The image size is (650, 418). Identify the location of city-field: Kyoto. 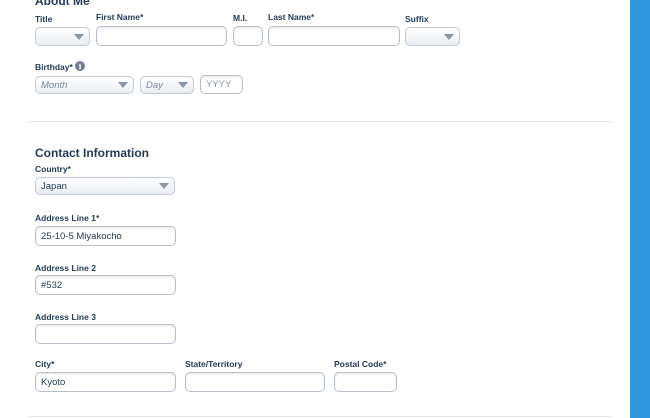
(105, 382).